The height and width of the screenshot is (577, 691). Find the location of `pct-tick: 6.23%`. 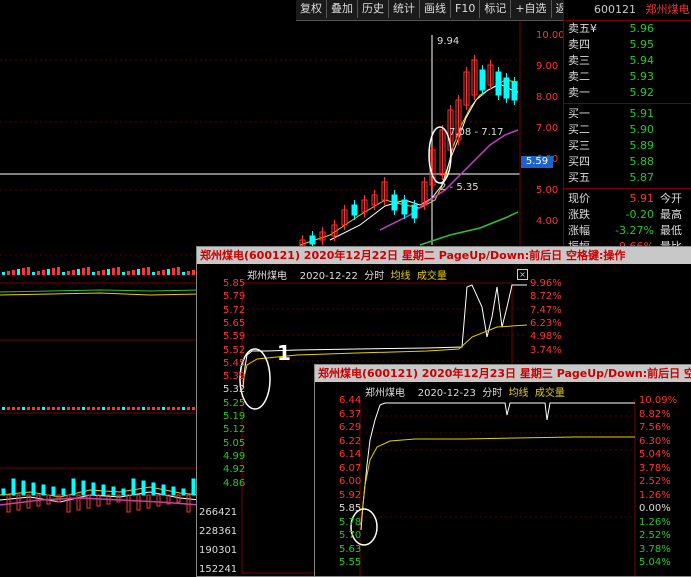

pct-tick: 6.23% is located at coordinates (546, 323).